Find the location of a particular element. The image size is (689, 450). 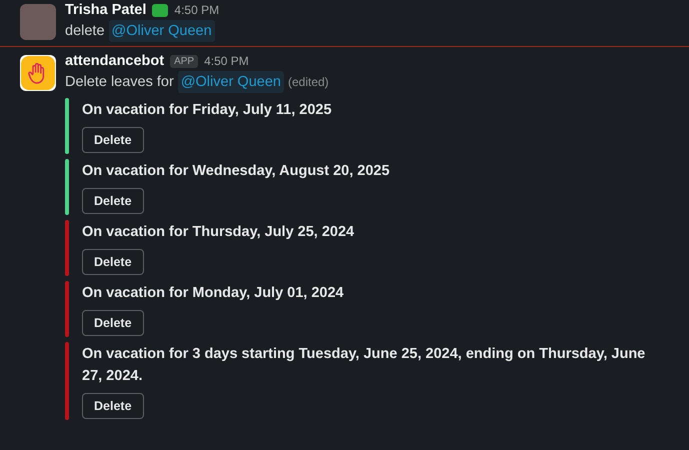

message-text: Delete leaves for is located at coordinates (119, 82).